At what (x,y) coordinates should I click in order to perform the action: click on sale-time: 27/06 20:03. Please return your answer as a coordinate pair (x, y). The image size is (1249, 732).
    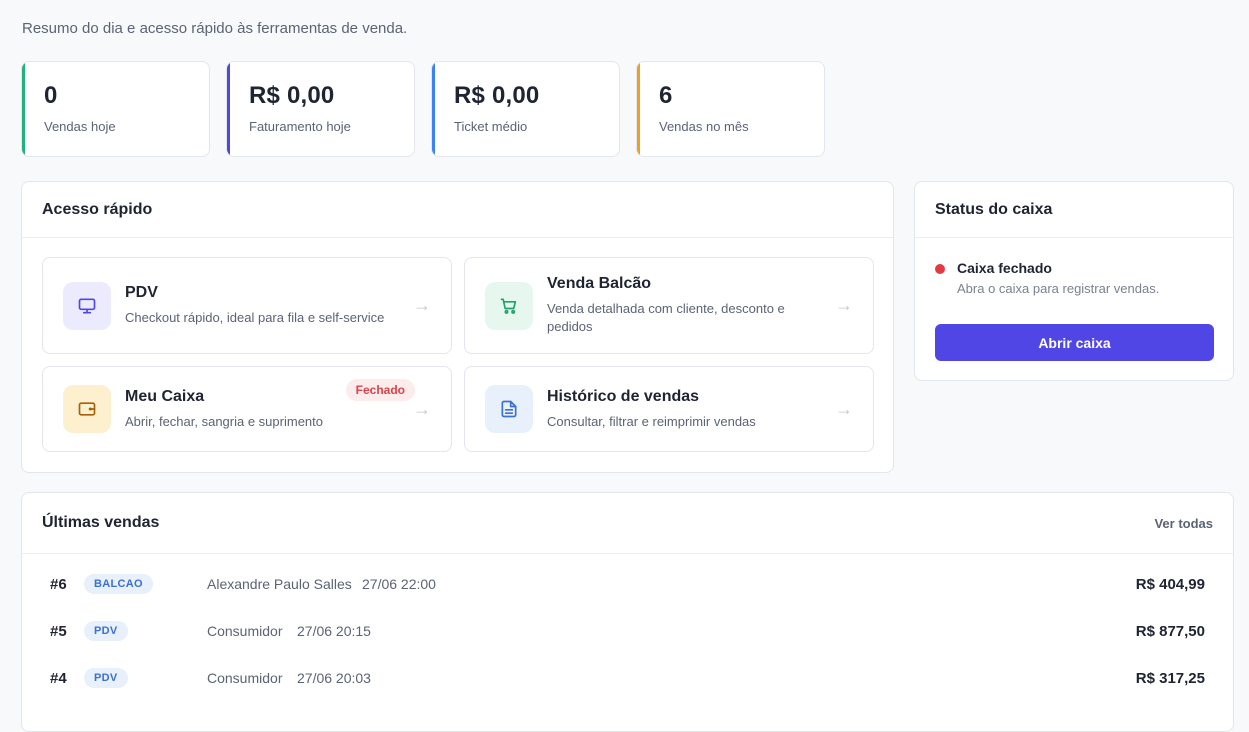
    Looking at the image, I should click on (334, 678).